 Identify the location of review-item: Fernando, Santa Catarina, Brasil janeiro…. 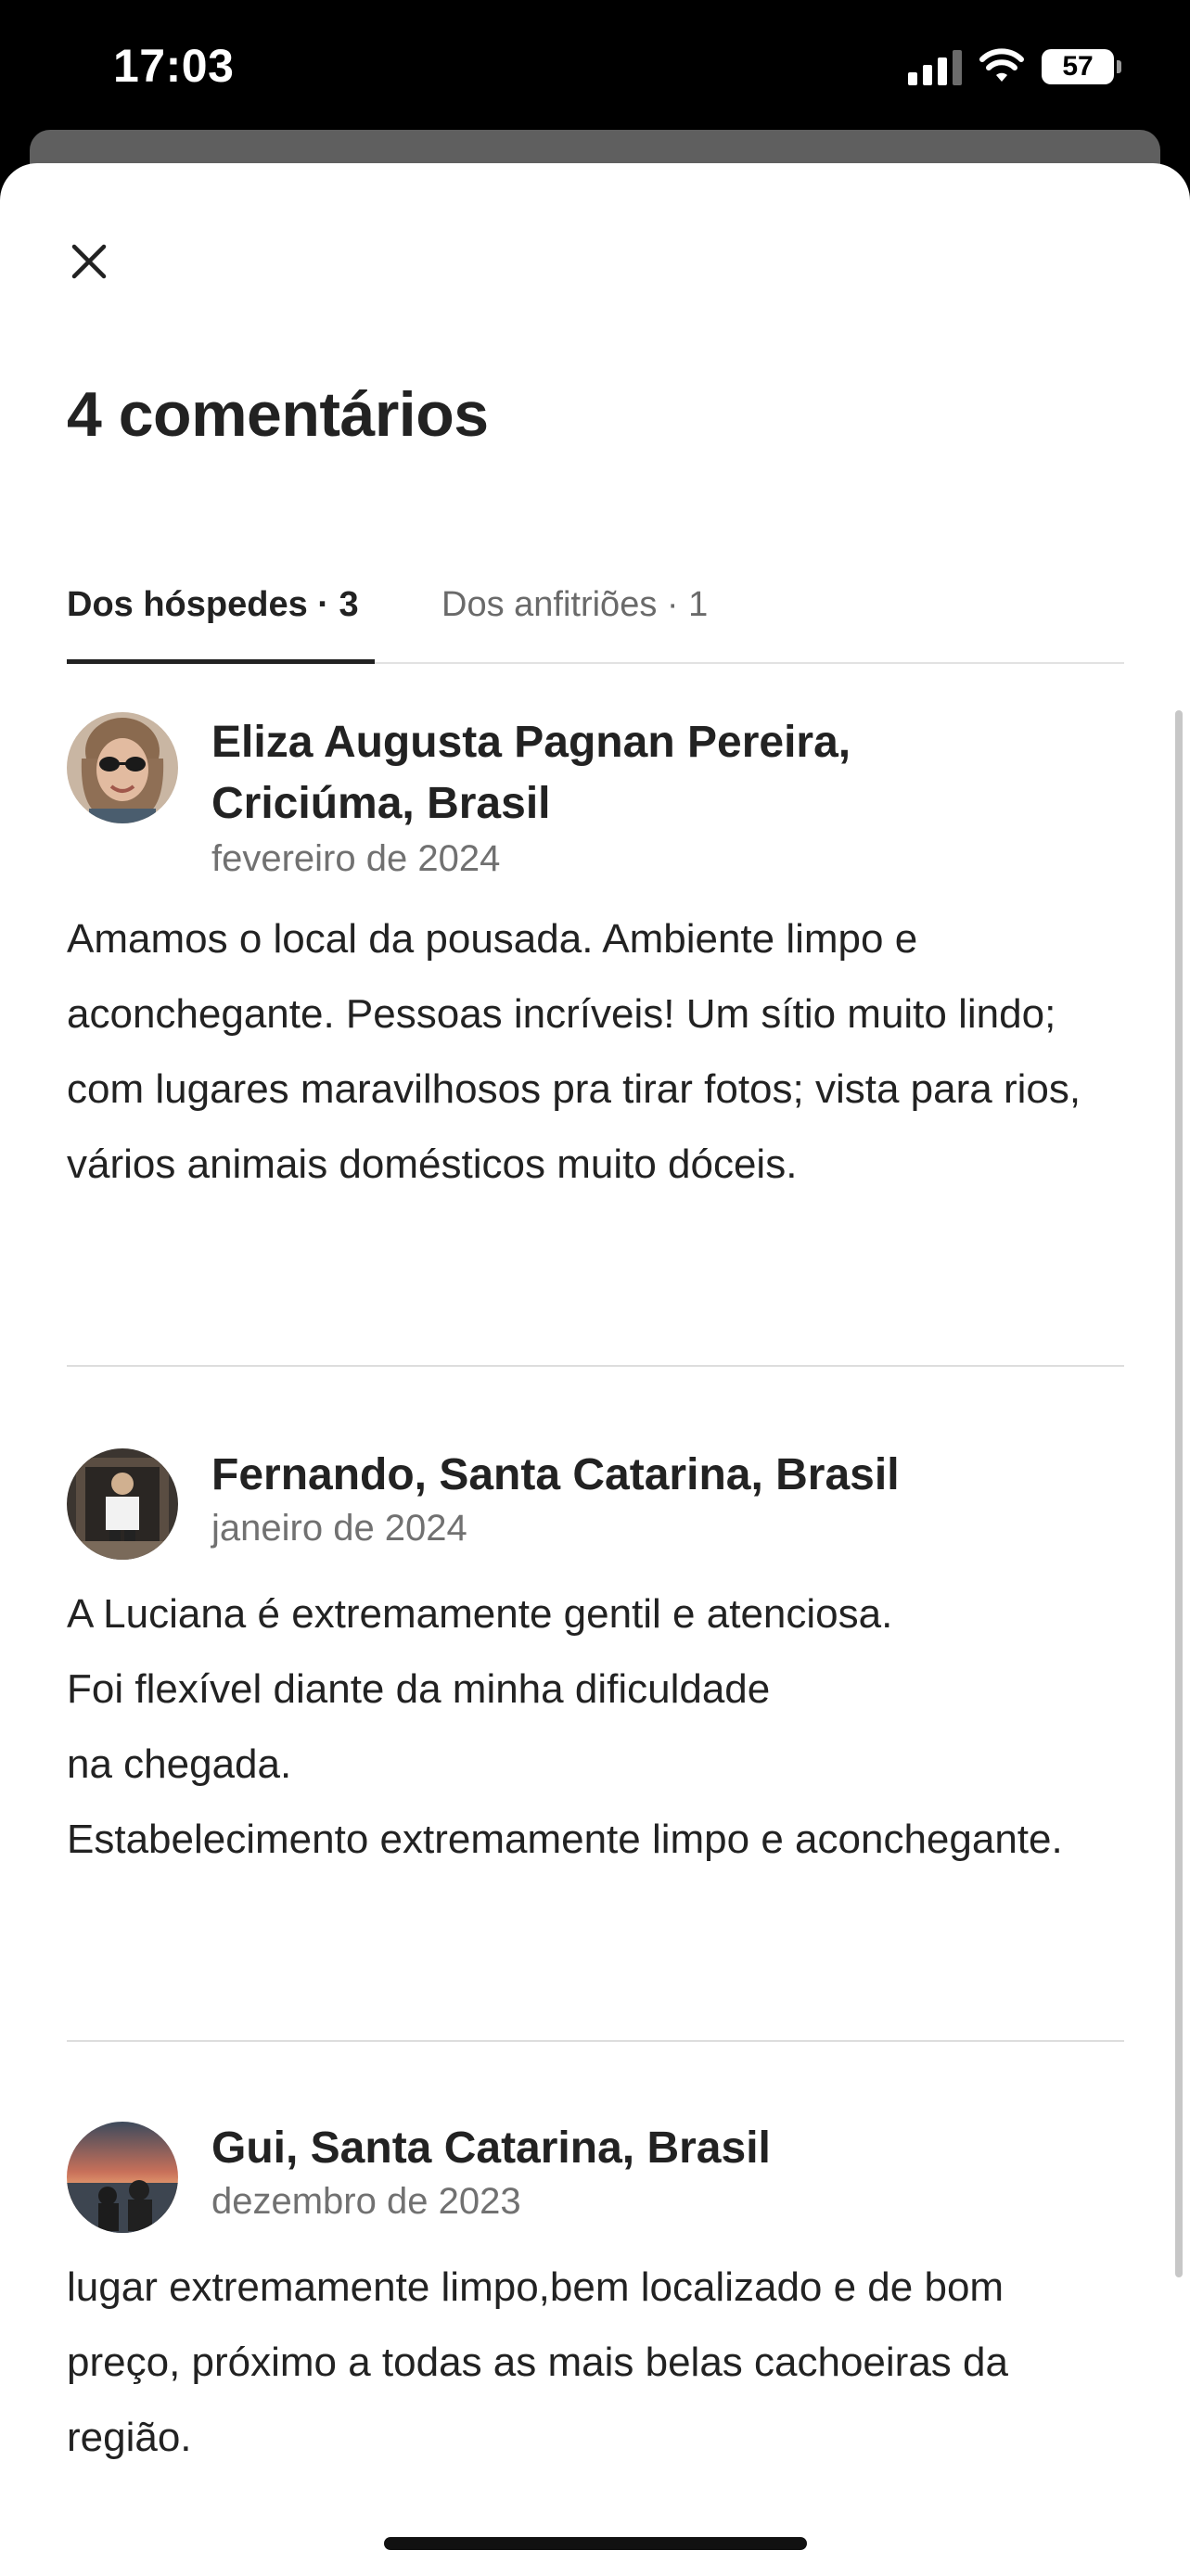
(595, 1662).